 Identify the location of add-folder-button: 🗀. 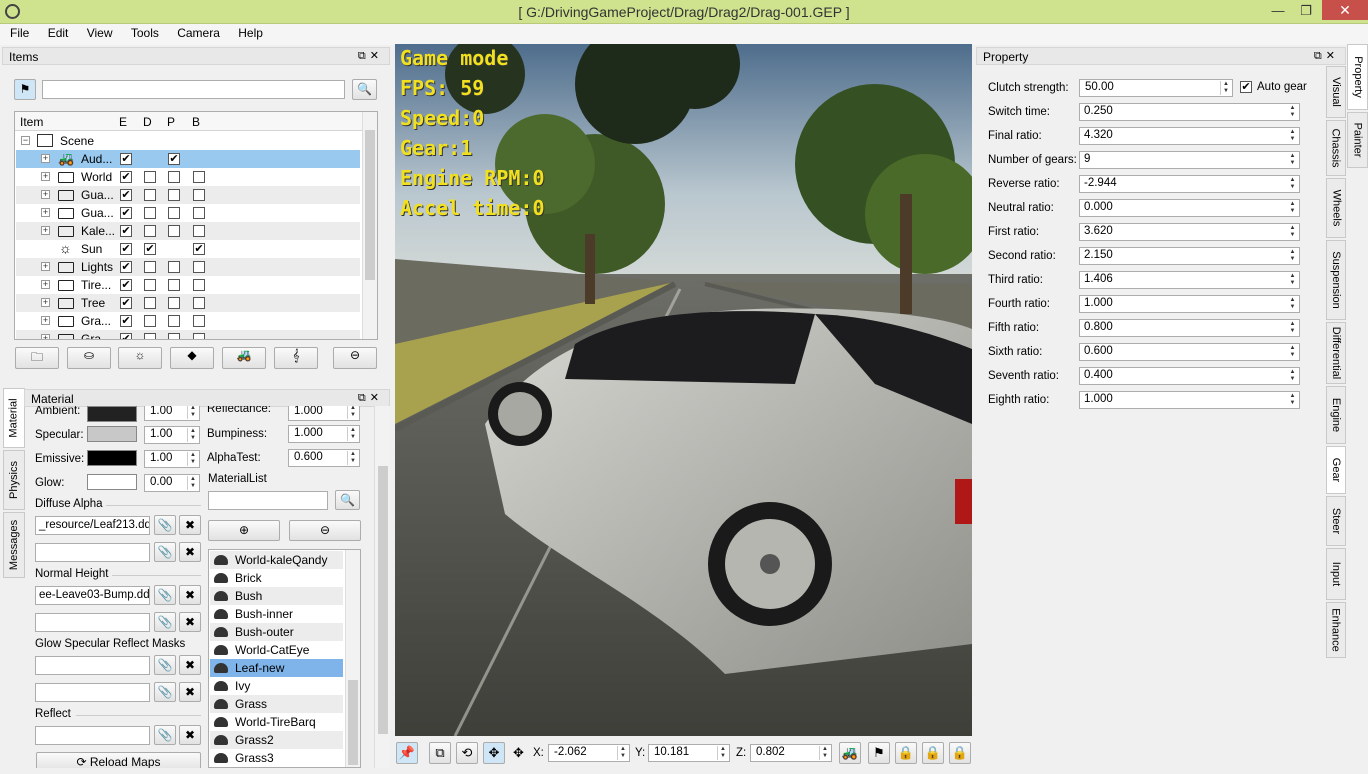
(37, 358).